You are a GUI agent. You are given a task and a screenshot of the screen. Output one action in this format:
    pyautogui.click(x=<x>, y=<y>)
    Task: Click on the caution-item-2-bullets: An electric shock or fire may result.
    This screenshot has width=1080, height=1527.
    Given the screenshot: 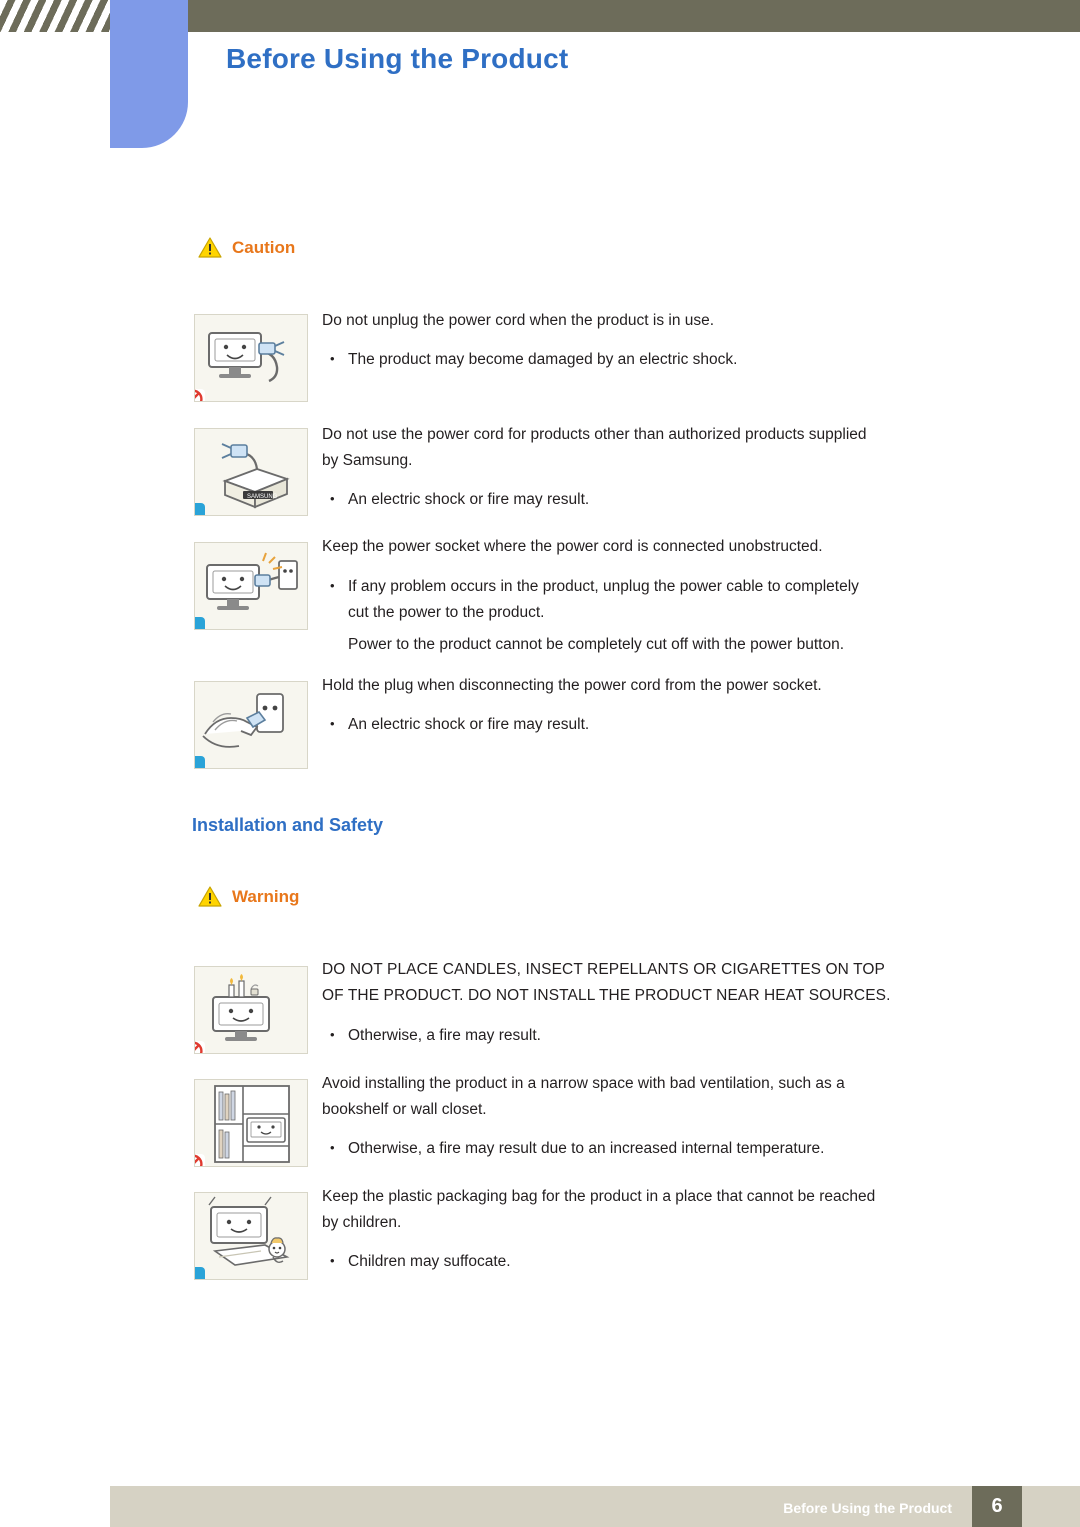 What is the action you would take?
    pyautogui.click(x=652, y=499)
    